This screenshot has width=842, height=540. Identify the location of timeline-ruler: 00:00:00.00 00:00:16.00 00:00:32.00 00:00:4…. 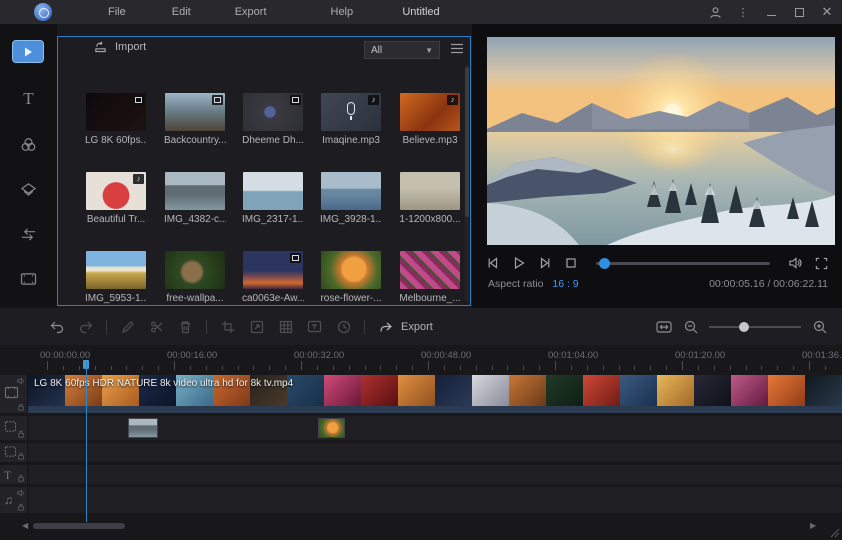
(421, 359).